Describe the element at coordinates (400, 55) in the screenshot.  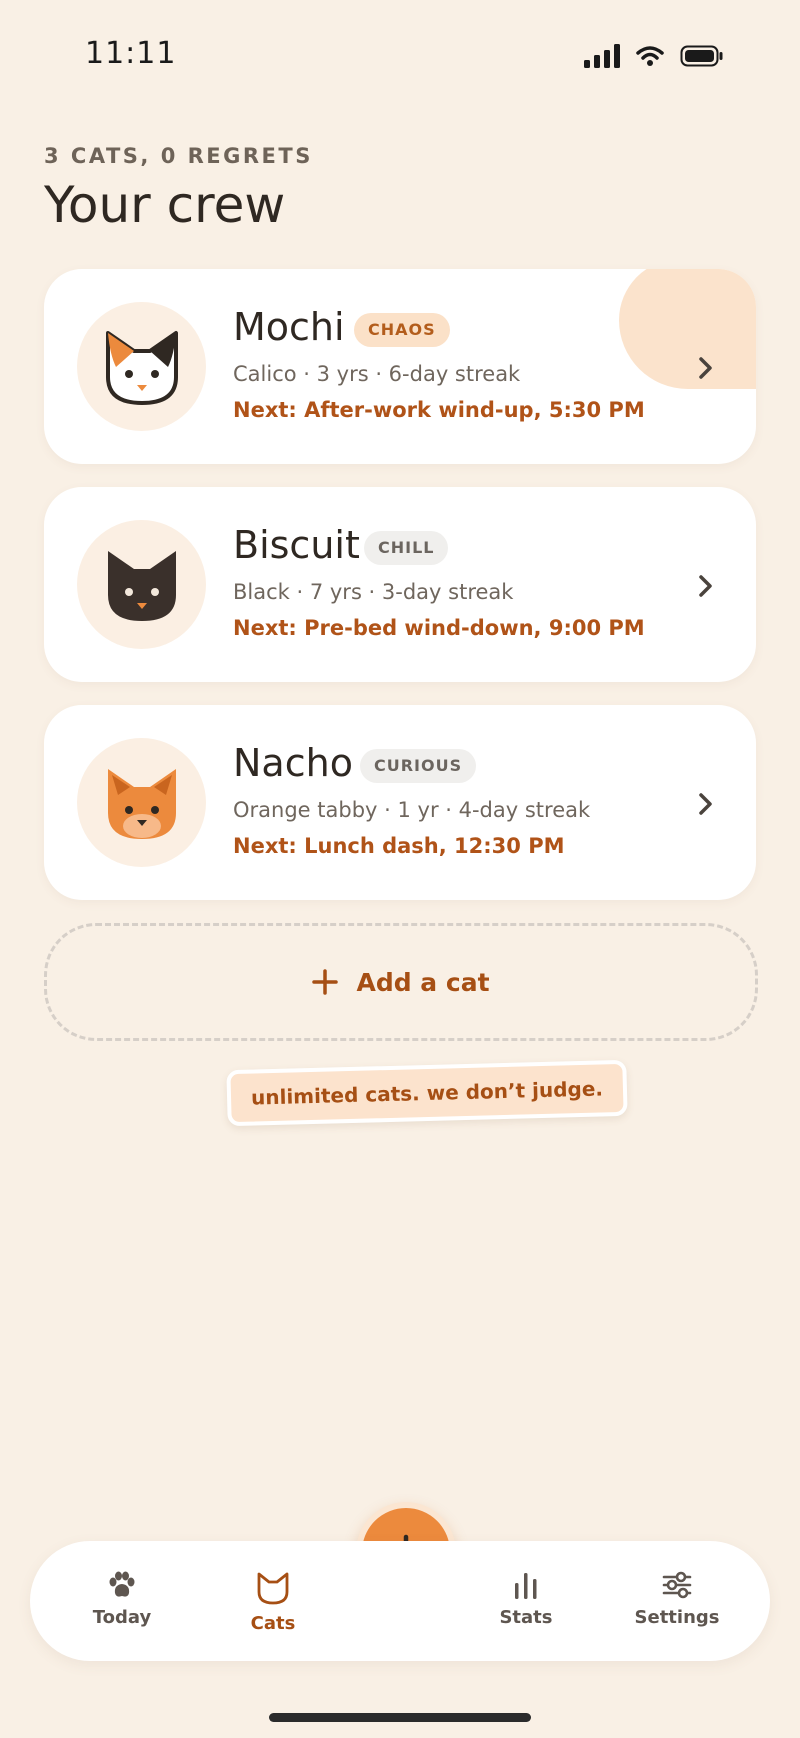
I see `status-bar: 11:11` at that location.